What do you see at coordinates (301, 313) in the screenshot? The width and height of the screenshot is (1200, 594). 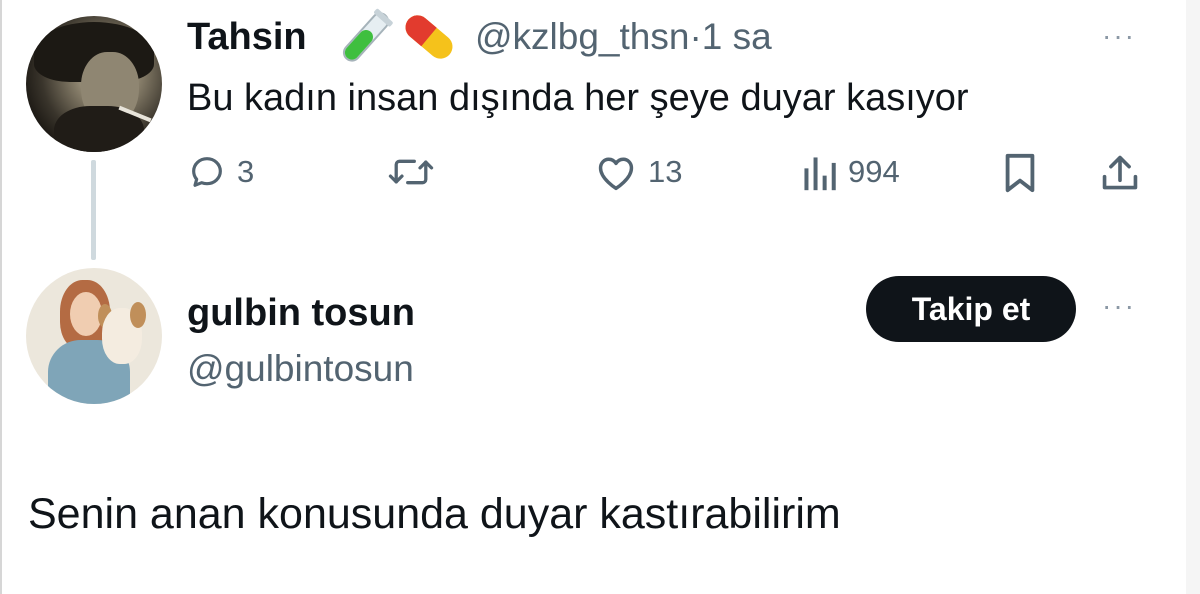 I see `reply-author-name: gulbin tosun` at bounding box center [301, 313].